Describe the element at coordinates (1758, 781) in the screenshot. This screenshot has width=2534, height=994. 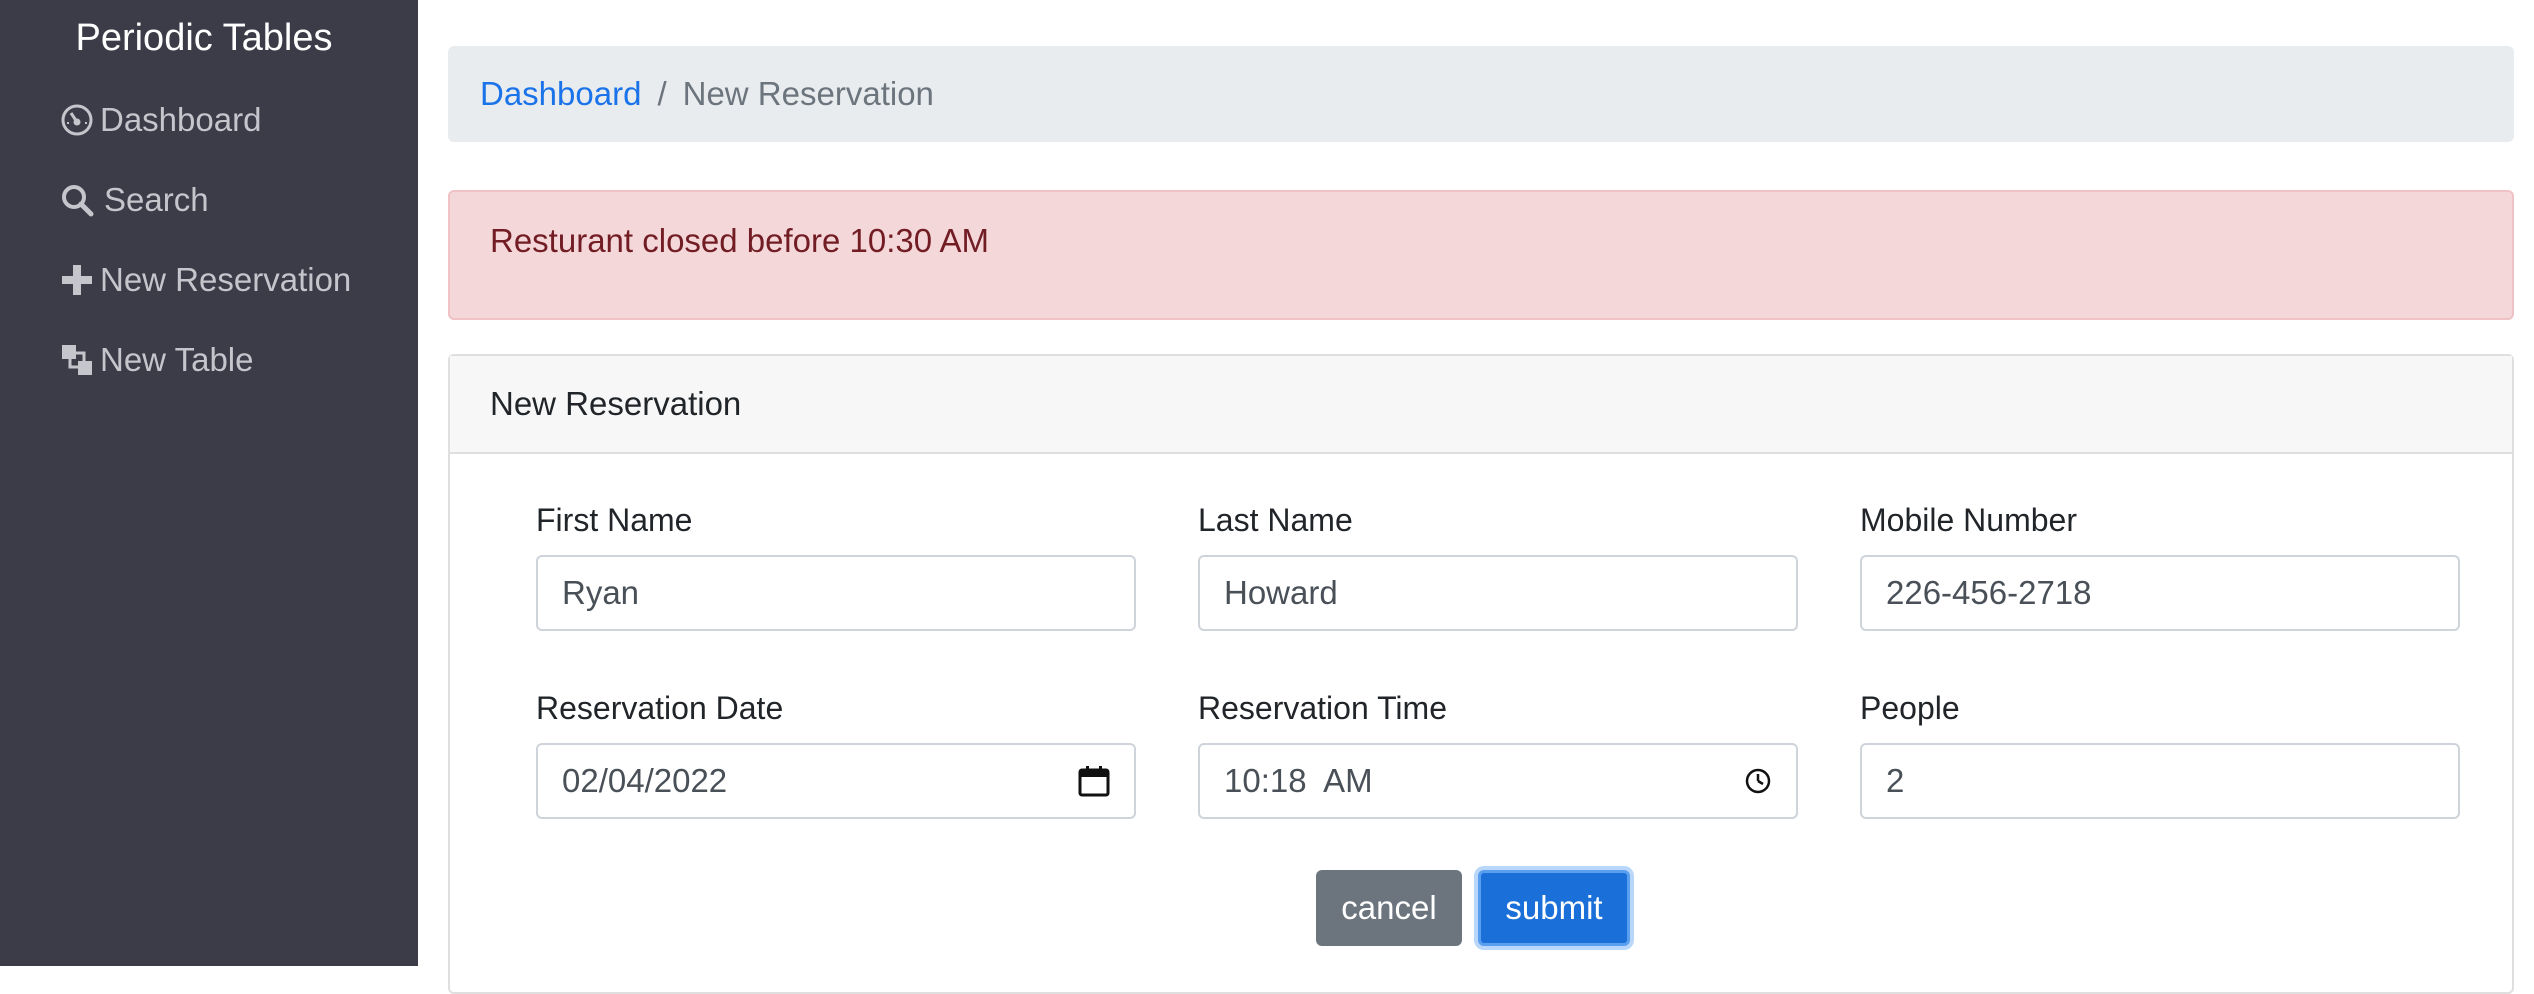
I see `clock-icon` at that location.